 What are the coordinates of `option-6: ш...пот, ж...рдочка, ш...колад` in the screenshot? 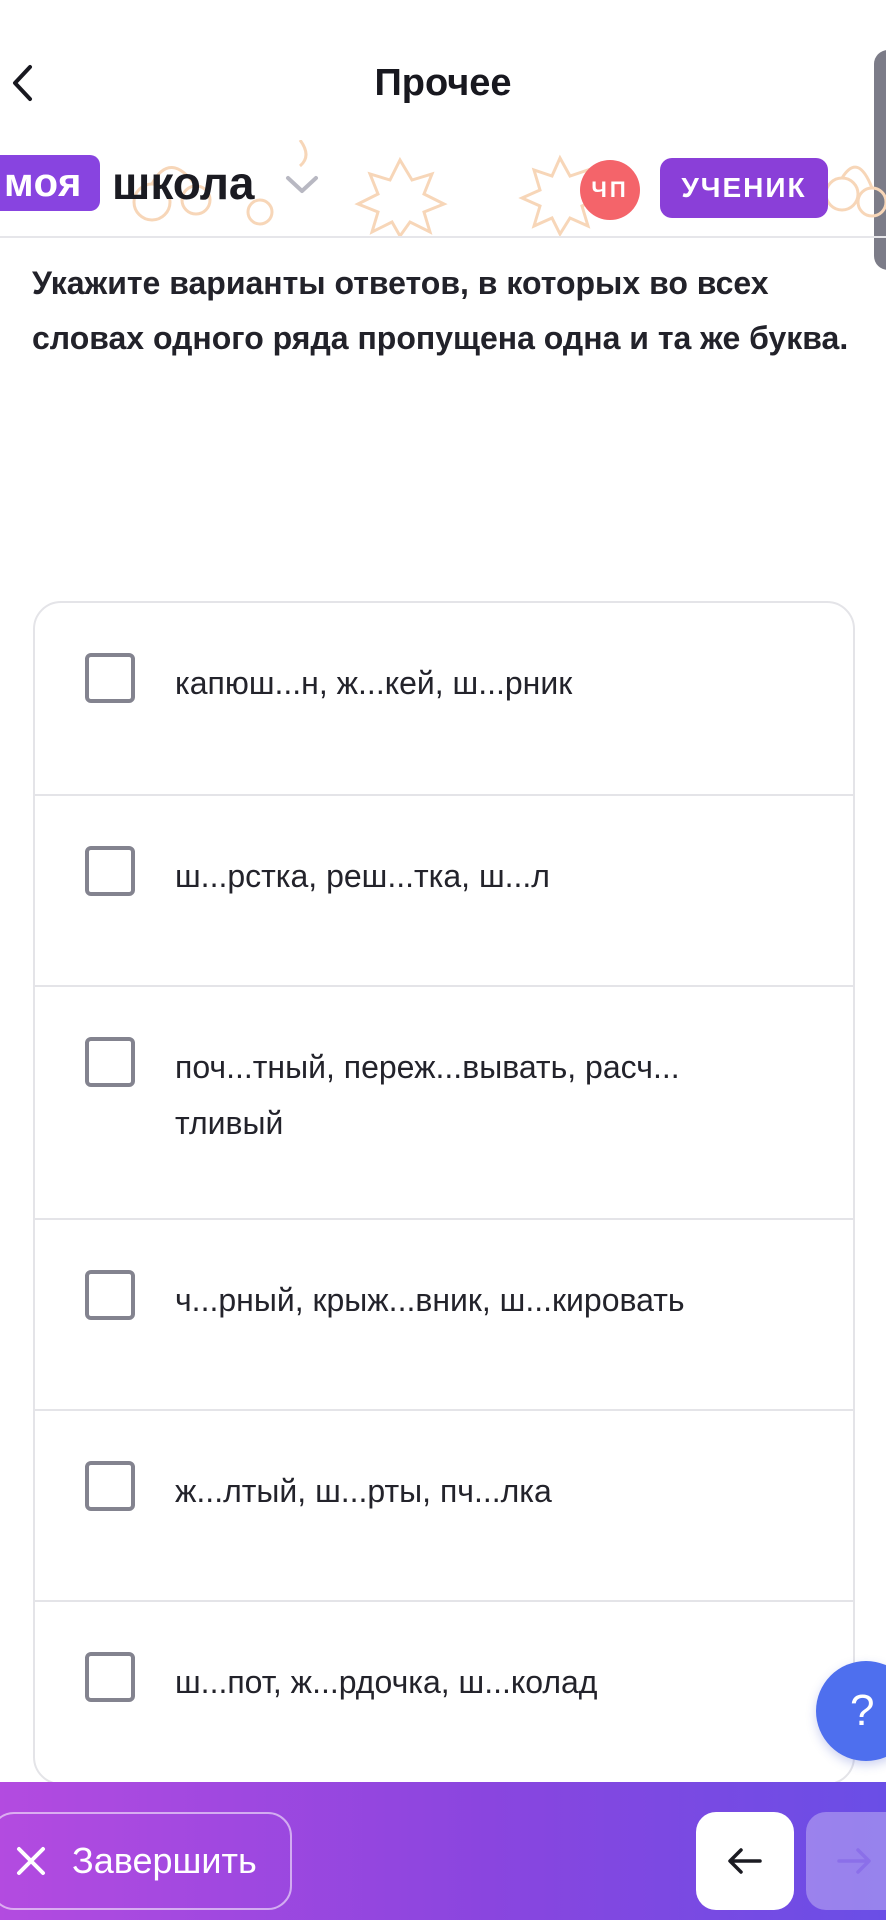 It's located at (444, 1691).